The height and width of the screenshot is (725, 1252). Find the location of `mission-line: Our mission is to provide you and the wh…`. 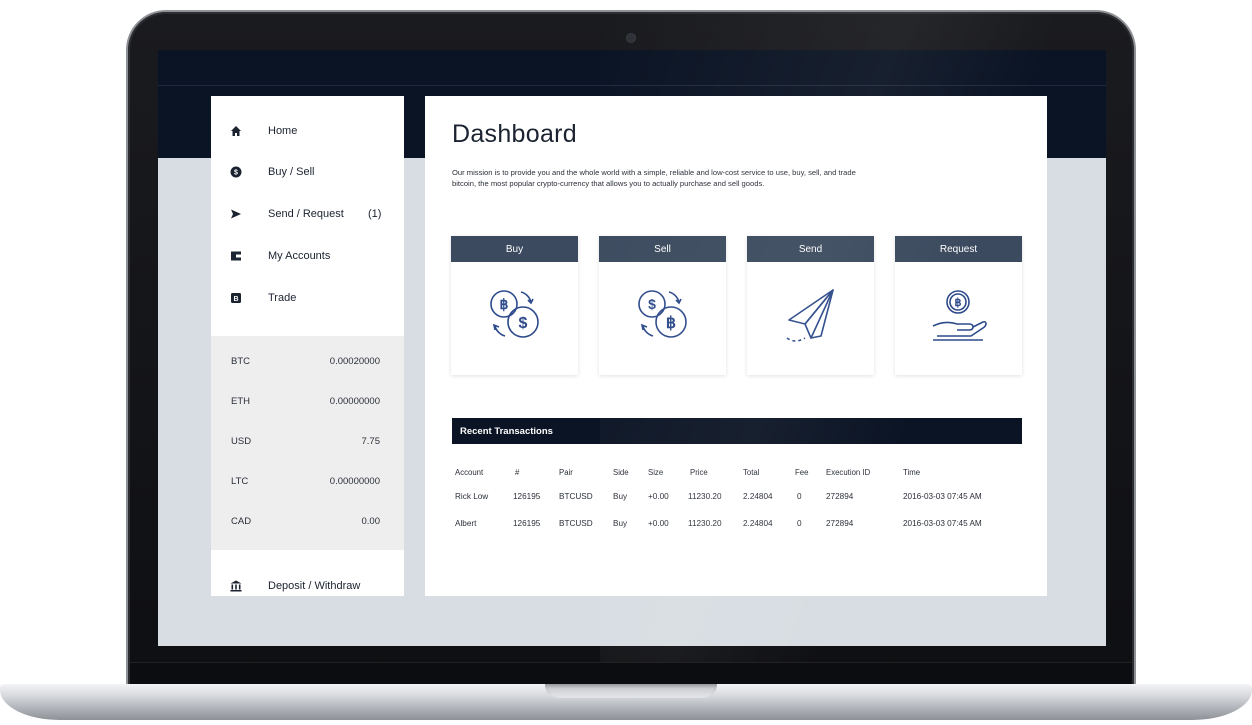

mission-line: Our mission is to provide you and the wh… is located at coordinates (654, 172).